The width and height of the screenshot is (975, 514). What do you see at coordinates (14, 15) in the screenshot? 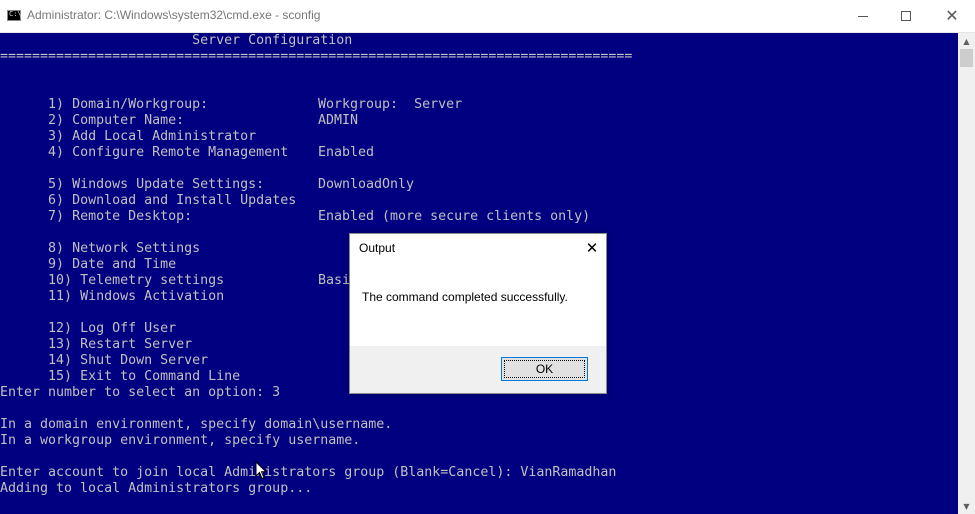
I see `cmd-icon` at bounding box center [14, 15].